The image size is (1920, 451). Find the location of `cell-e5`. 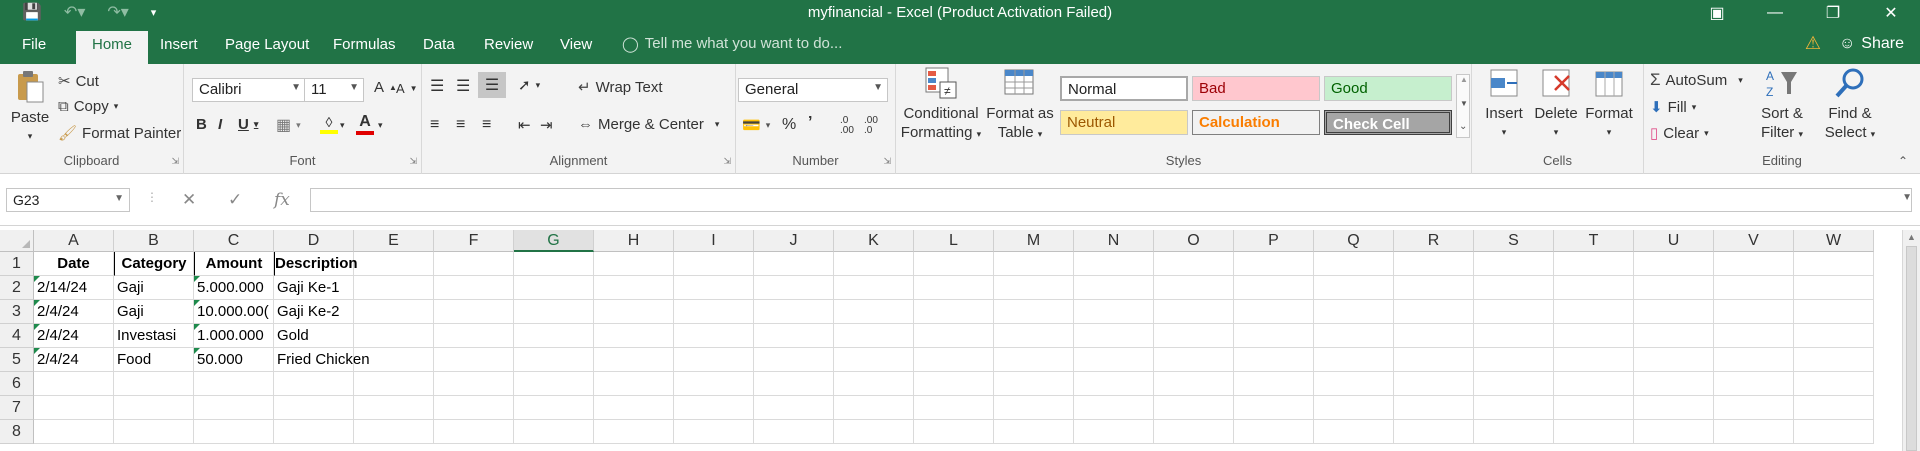

cell-e5 is located at coordinates (394, 360).